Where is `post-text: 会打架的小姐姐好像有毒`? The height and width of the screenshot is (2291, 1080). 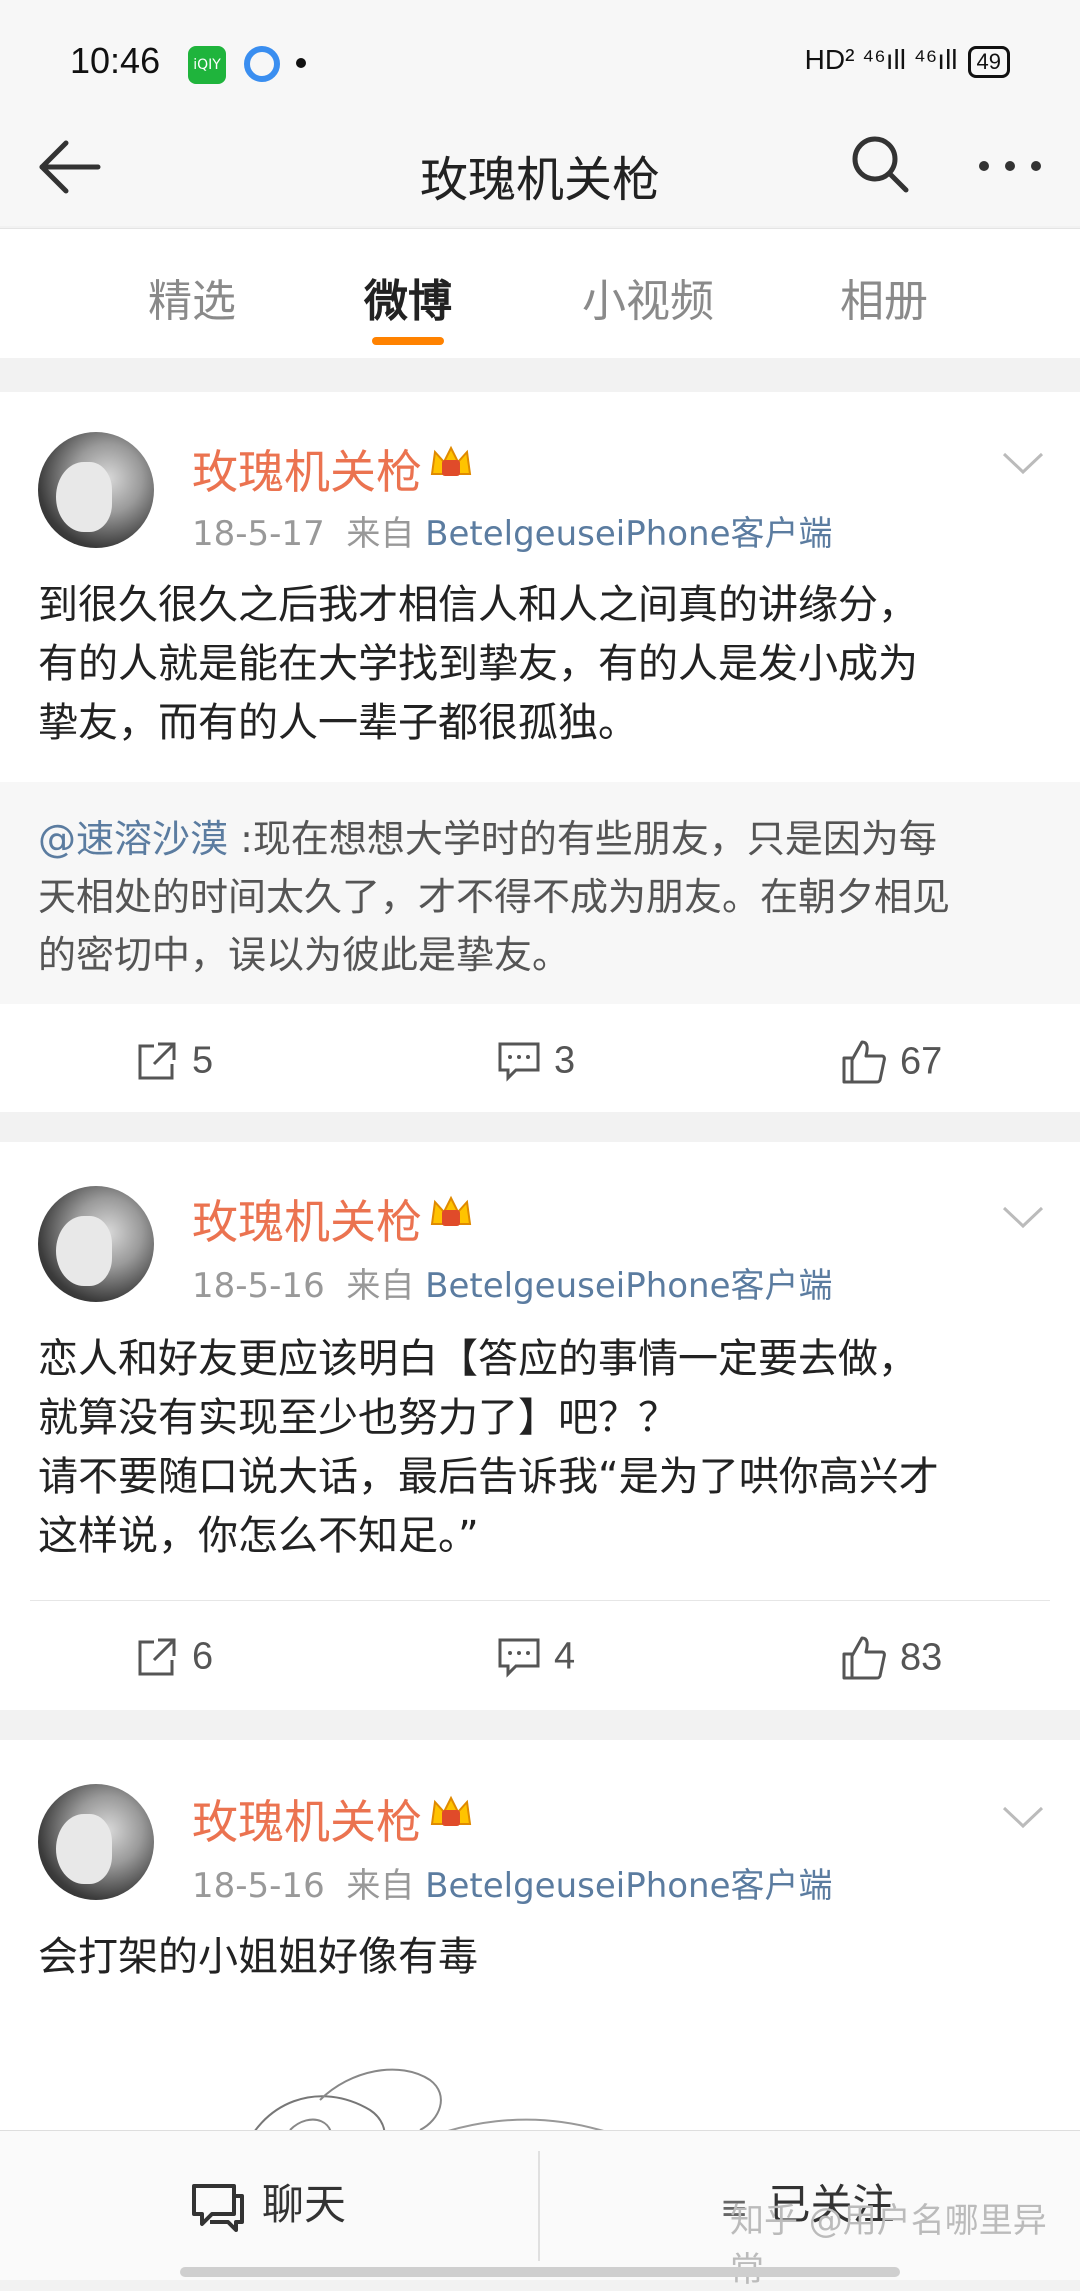 post-text: 会打架的小姐姐好像有毒 is located at coordinates (543, 1957).